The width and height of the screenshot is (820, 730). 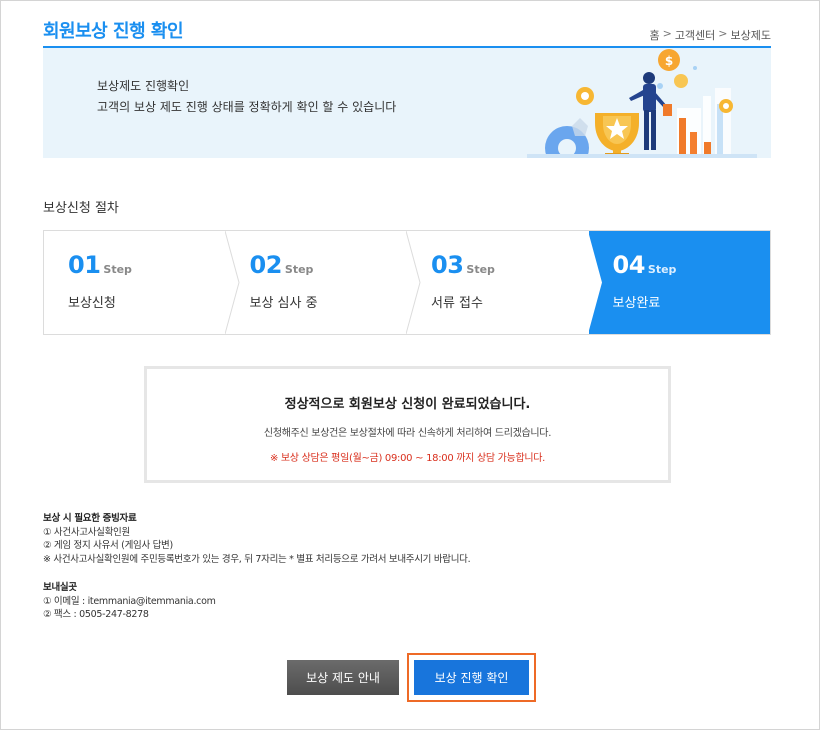 What do you see at coordinates (81, 208) in the screenshot?
I see `procedure-title: 보상신청 절차` at bounding box center [81, 208].